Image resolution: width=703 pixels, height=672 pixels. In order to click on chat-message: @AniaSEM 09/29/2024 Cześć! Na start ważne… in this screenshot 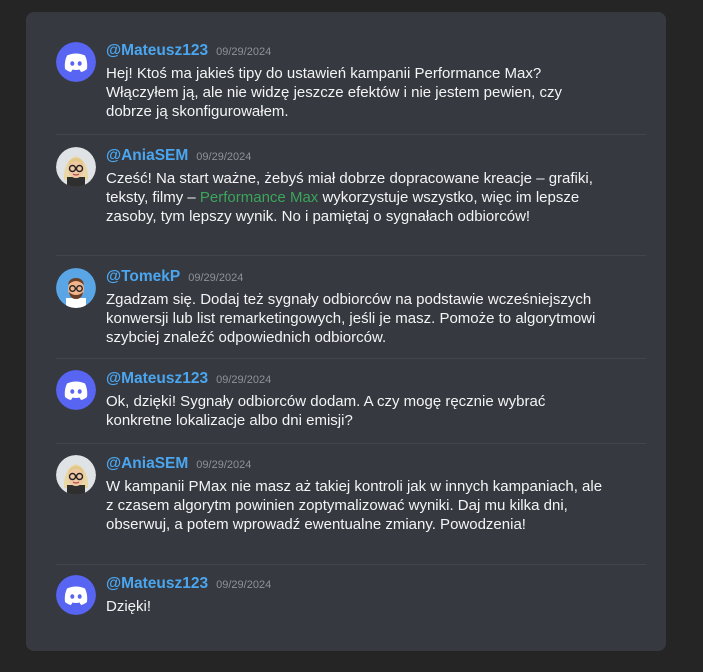, I will do `click(351, 197)`.